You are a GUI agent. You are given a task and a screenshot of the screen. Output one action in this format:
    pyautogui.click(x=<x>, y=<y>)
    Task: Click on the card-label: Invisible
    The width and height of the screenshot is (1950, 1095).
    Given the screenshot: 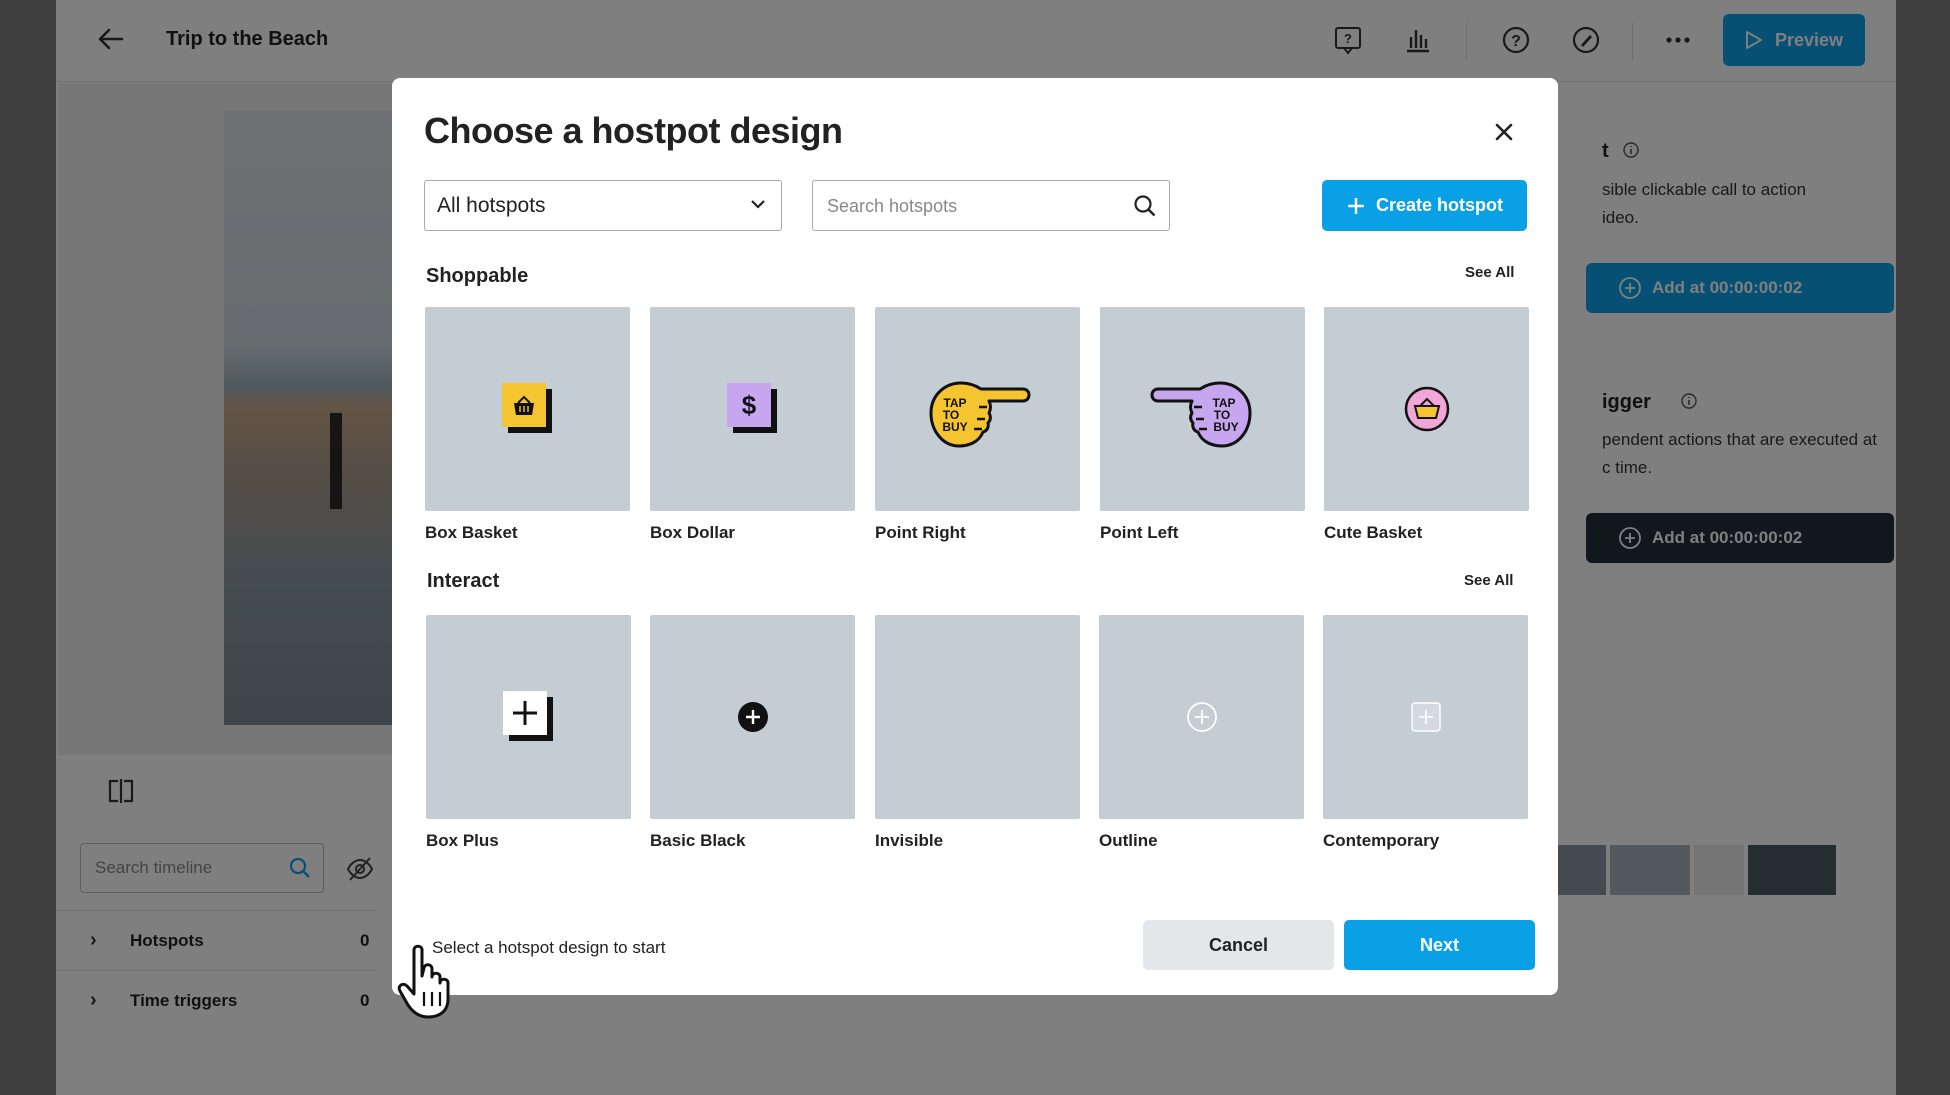 What is the action you would take?
    pyautogui.click(x=909, y=840)
    